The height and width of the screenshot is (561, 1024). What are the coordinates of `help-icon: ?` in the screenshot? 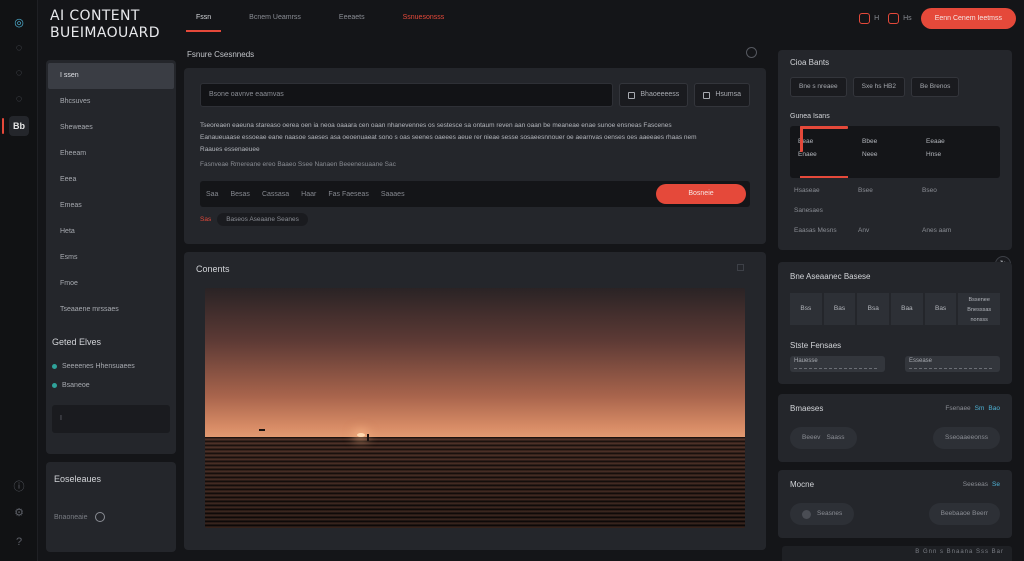 It's located at (19, 542).